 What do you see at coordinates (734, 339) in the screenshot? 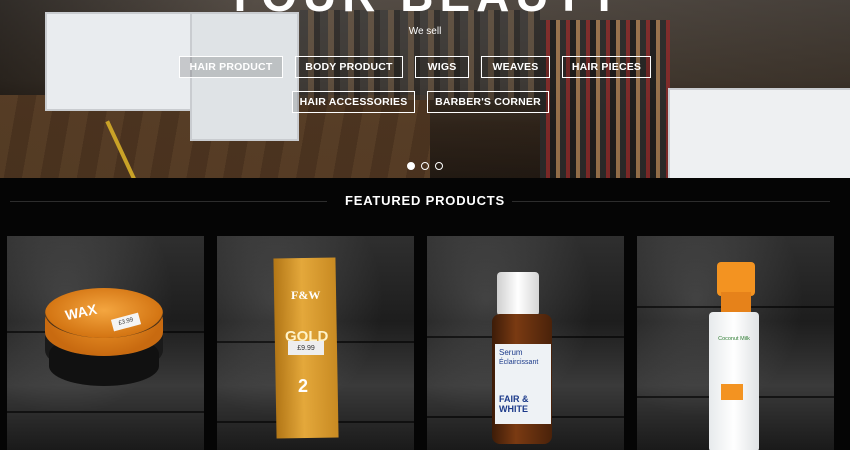
I see `foam-bottle-label: Coconut Milk` at bounding box center [734, 339].